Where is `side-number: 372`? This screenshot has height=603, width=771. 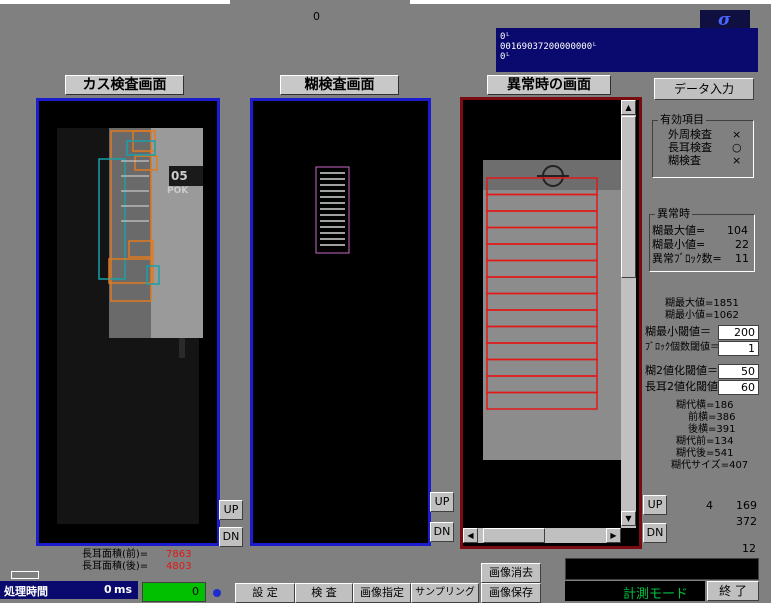 side-number: 372 is located at coordinates (746, 521).